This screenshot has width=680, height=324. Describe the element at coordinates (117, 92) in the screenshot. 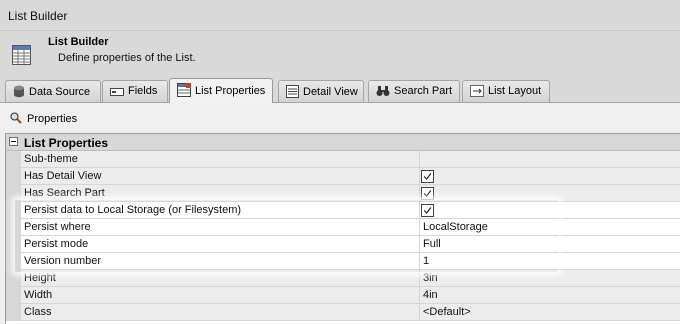

I see `field-icon` at that location.